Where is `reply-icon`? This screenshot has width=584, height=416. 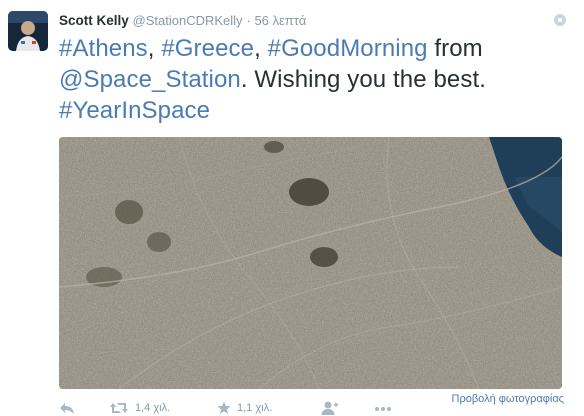 reply-icon is located at coordinates (67, 408).